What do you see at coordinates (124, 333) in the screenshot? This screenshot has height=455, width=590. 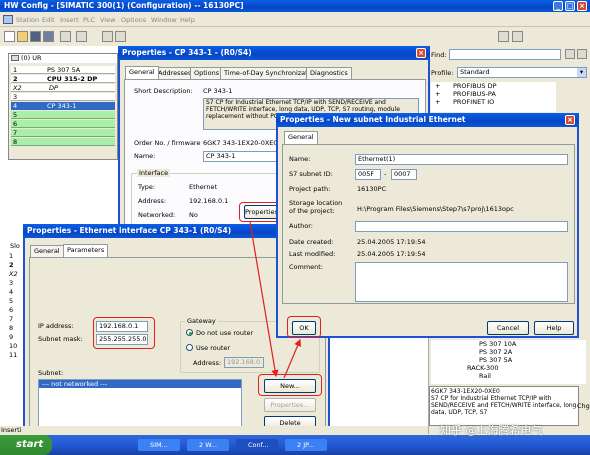 I see `ip-highlight` at bounding box center [124, 333].